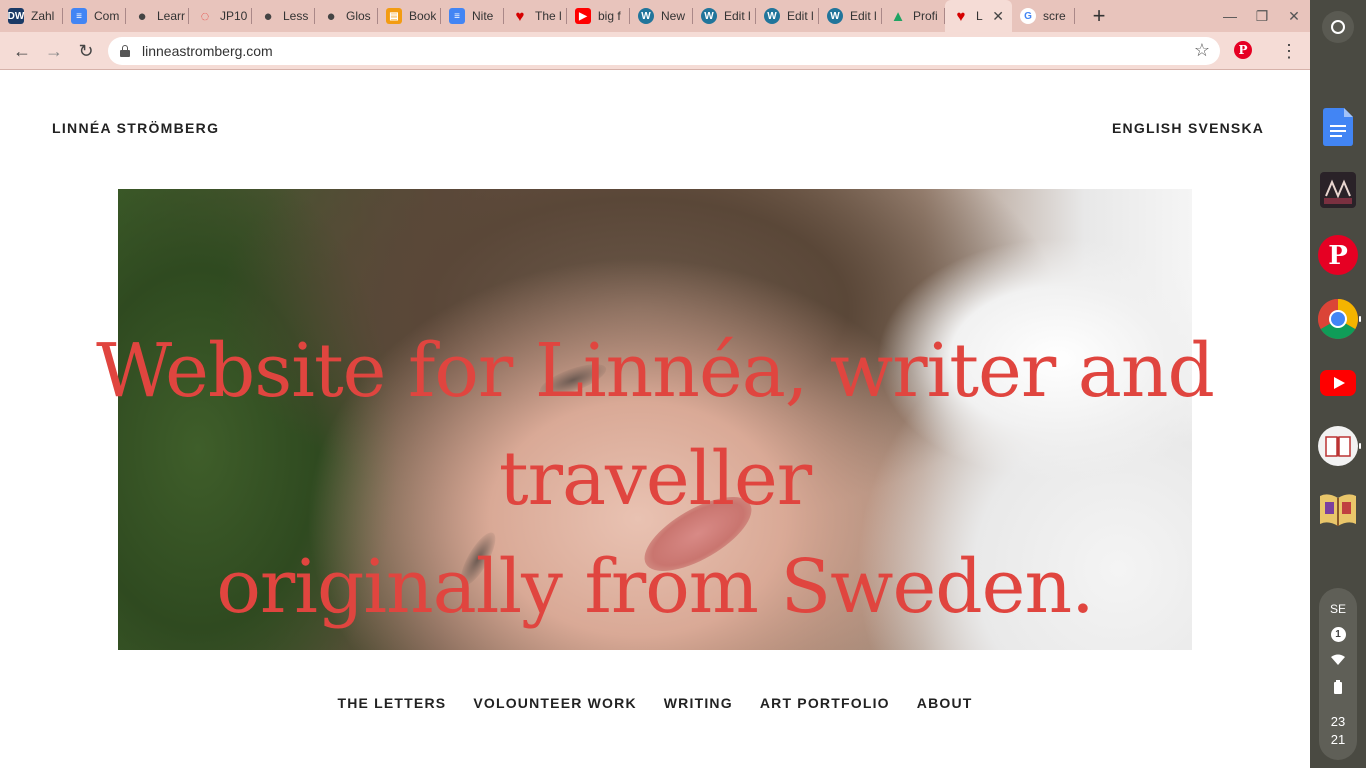 The height and width of the screenshot is (768, 1366). What do you see at coordinates (664, 51) in the screenshot?
I see `address-bar: linneastromberg.com ☆` at bounding box center [664, 51].